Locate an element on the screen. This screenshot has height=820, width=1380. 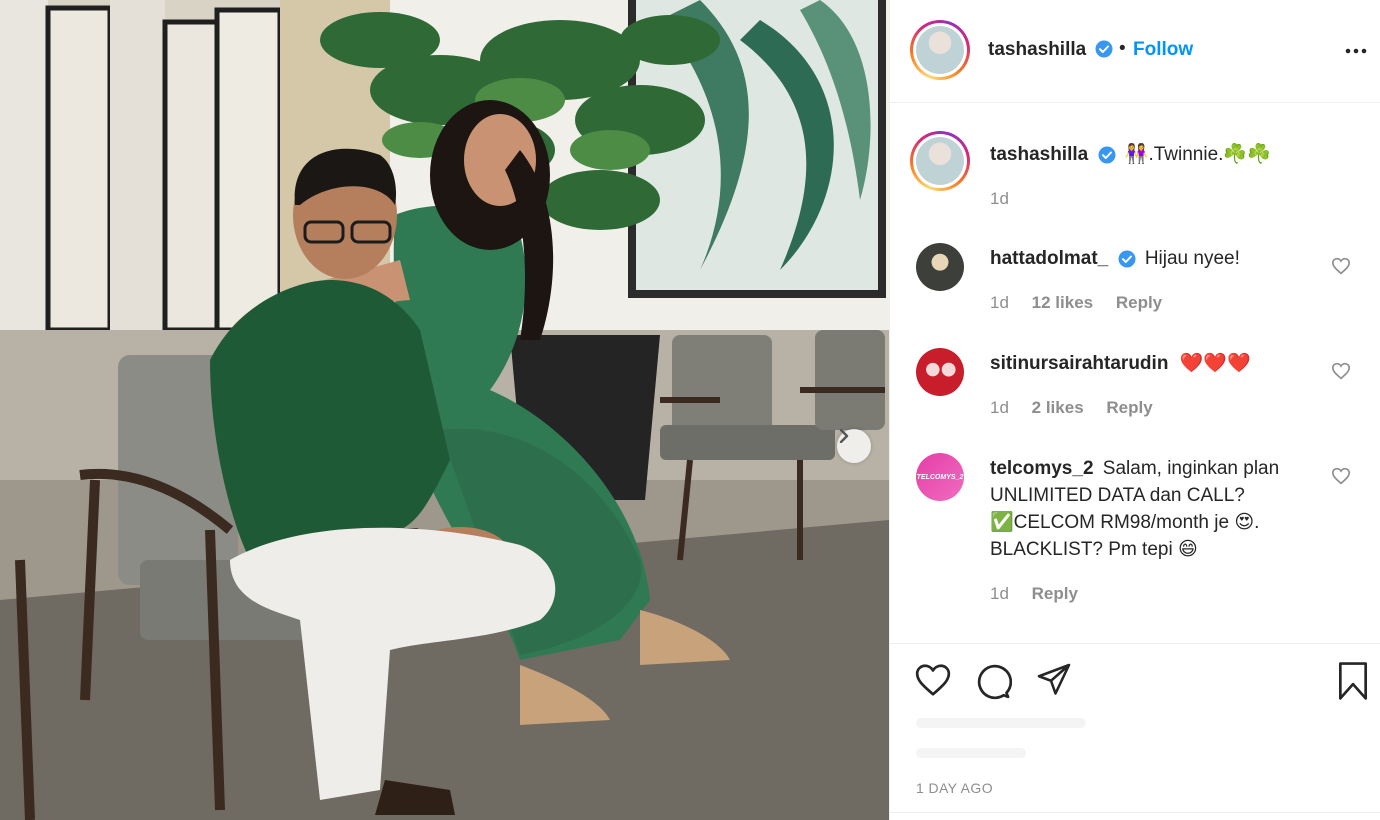
chevron-right-icon is located at coordinates (844, 436).